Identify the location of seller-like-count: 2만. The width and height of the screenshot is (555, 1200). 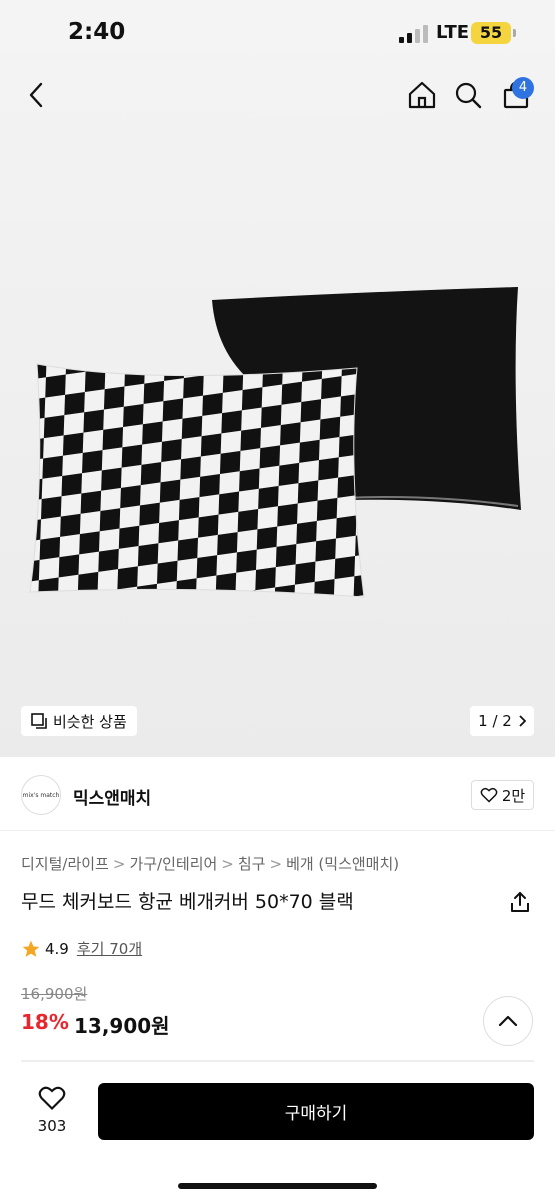
(513, 795).